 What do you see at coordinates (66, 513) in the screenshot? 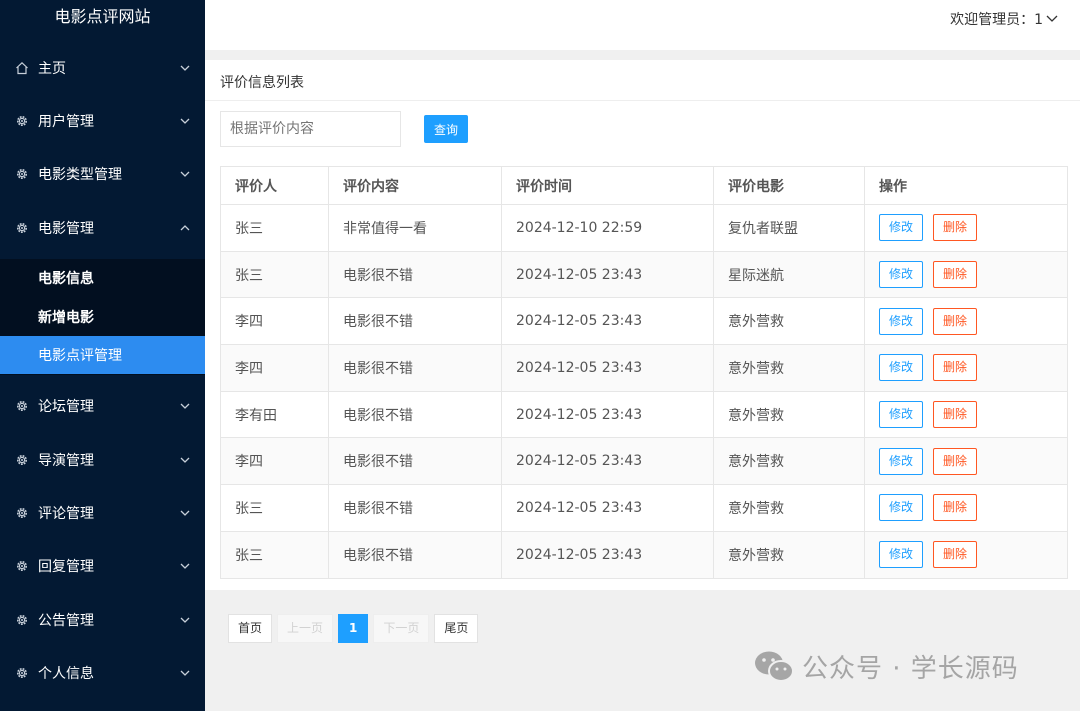
I see `sidebar-item-label: 评论管理` at bounding box center [66, 513].